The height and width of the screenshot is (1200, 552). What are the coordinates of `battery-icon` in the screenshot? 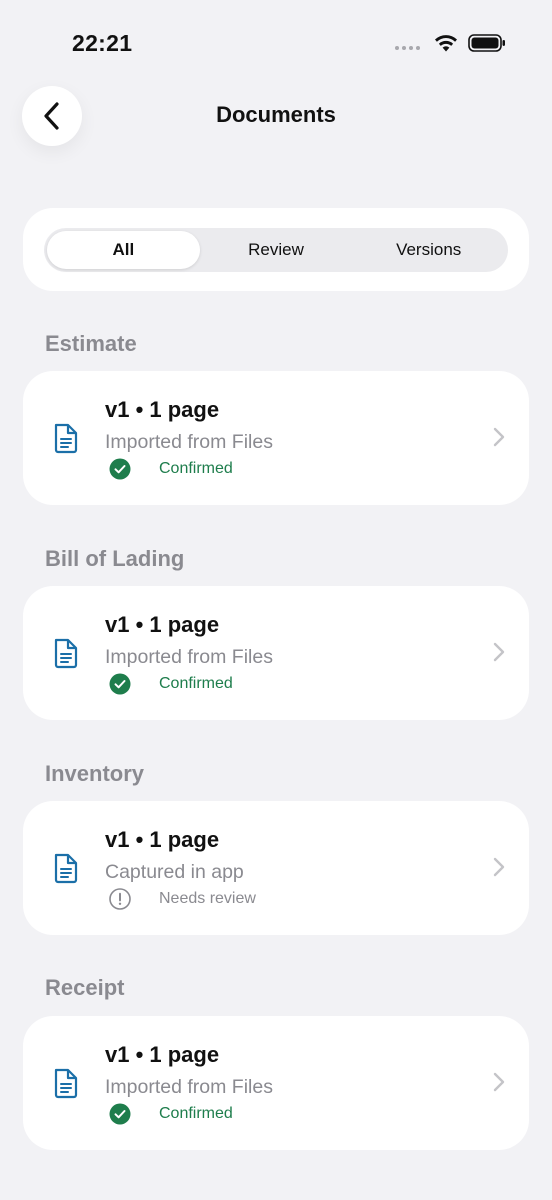 It's located at (486, 43).